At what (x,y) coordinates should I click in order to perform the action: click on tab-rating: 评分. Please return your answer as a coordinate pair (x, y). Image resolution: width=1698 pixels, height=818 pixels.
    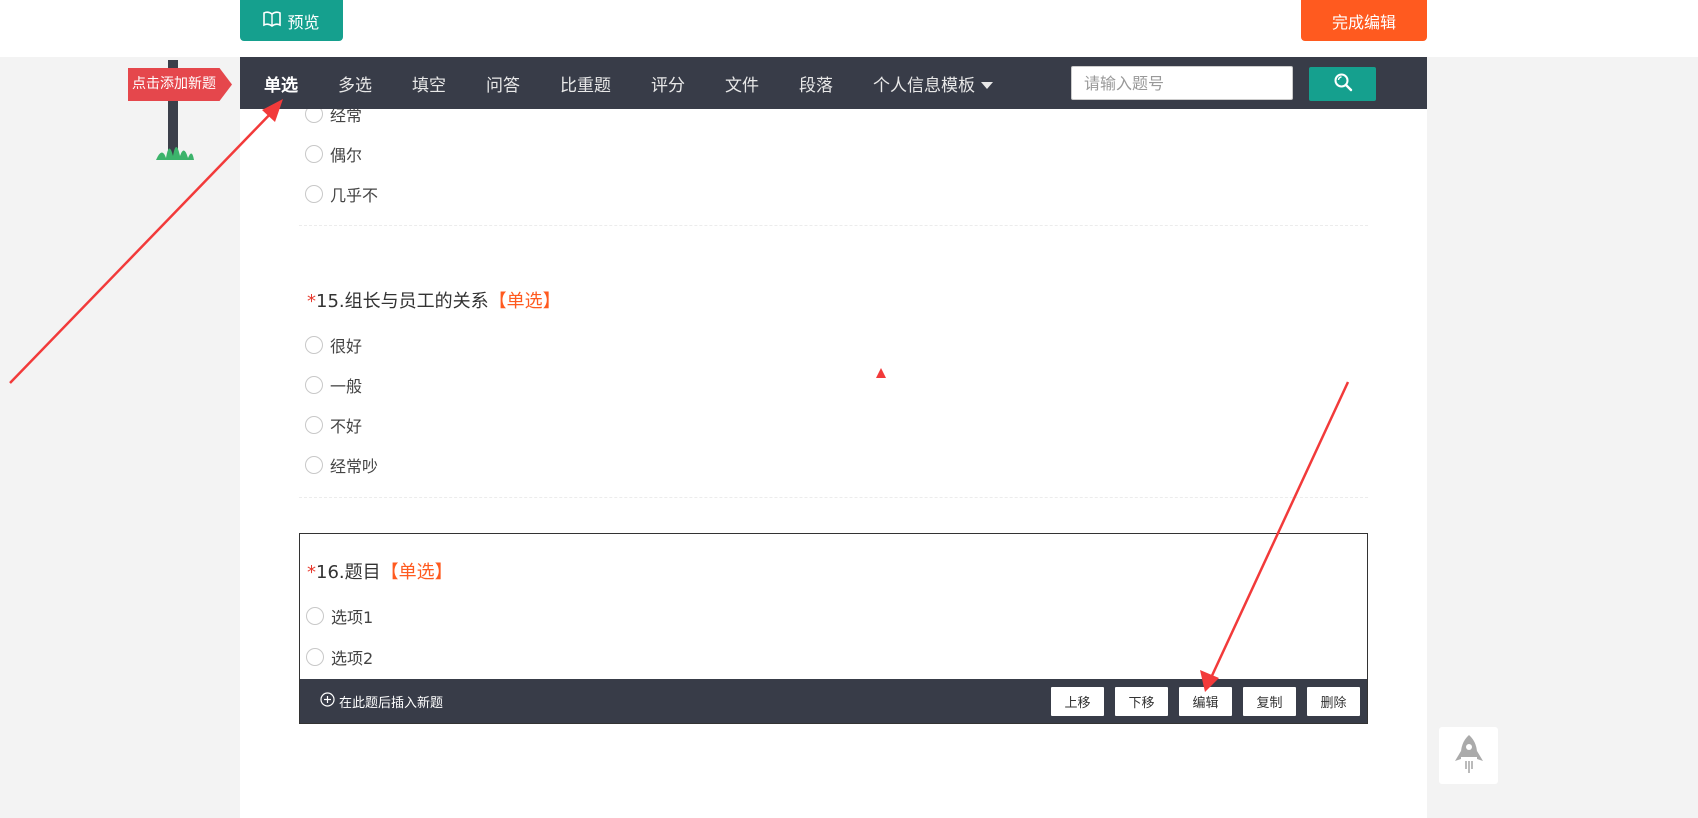
    Looking at the image, I should click on (668, 83).